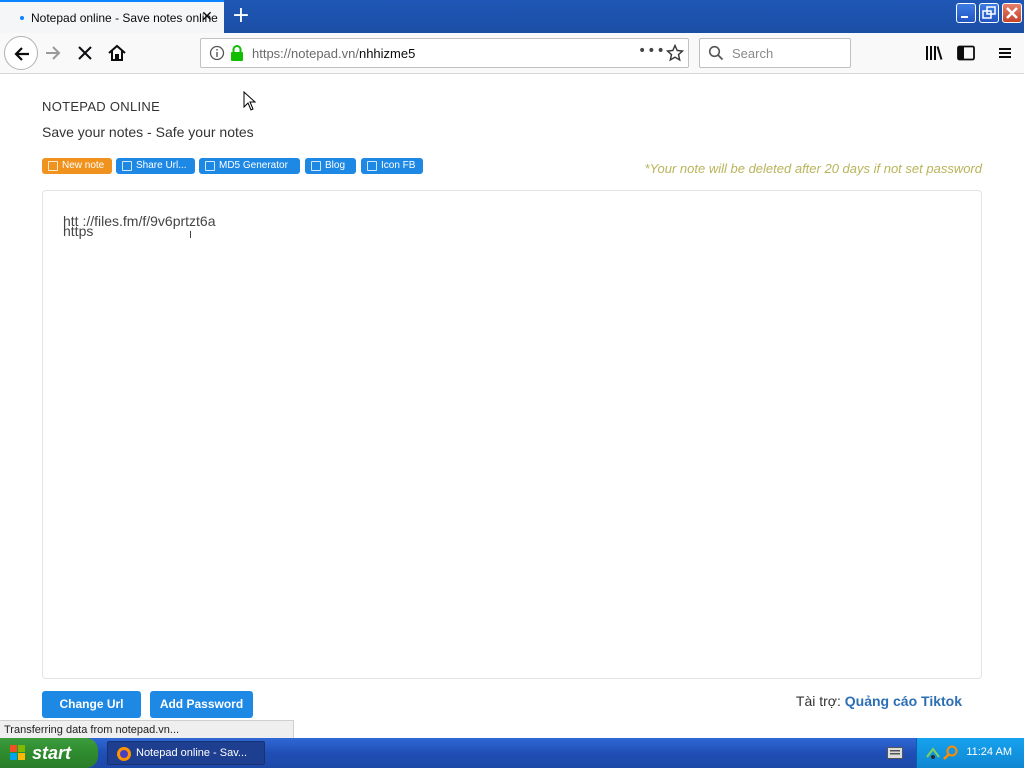  What do you see at coordinates (127, 166) in the screenshot?
I see `share-icon` at bounding box center [127, 166].